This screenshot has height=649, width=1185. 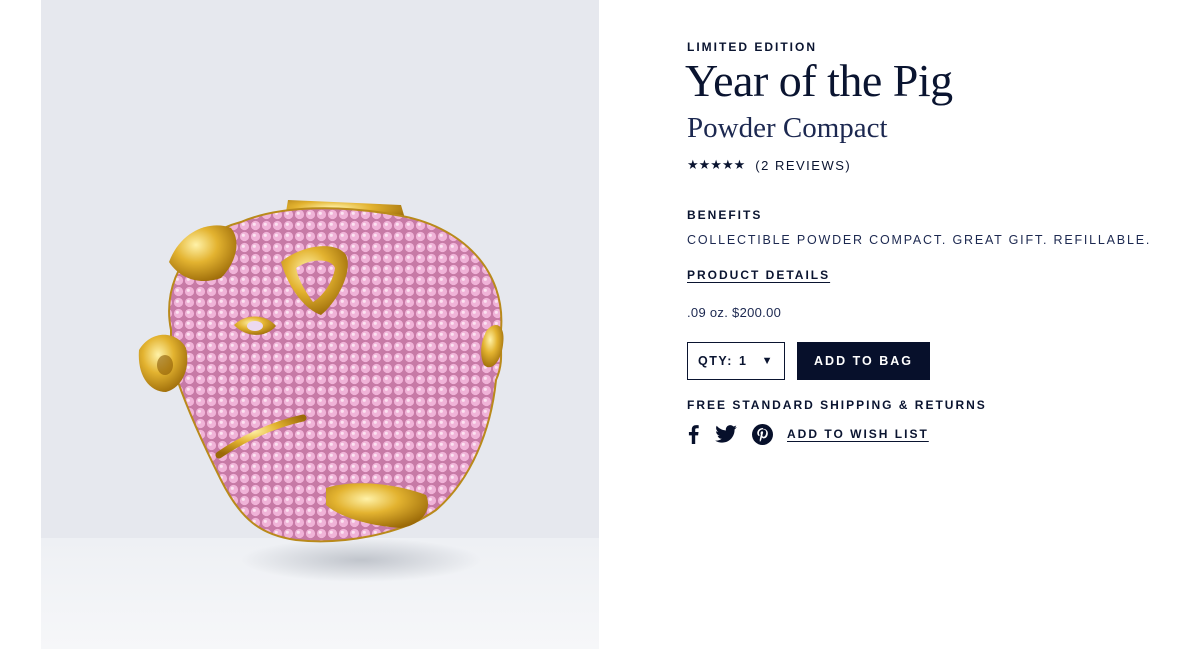 What do you see at coordinates (758, 275) in the screenshot?
I see `product-details-link: PRODUCT DETAILS` at bounding box center [758, 275].